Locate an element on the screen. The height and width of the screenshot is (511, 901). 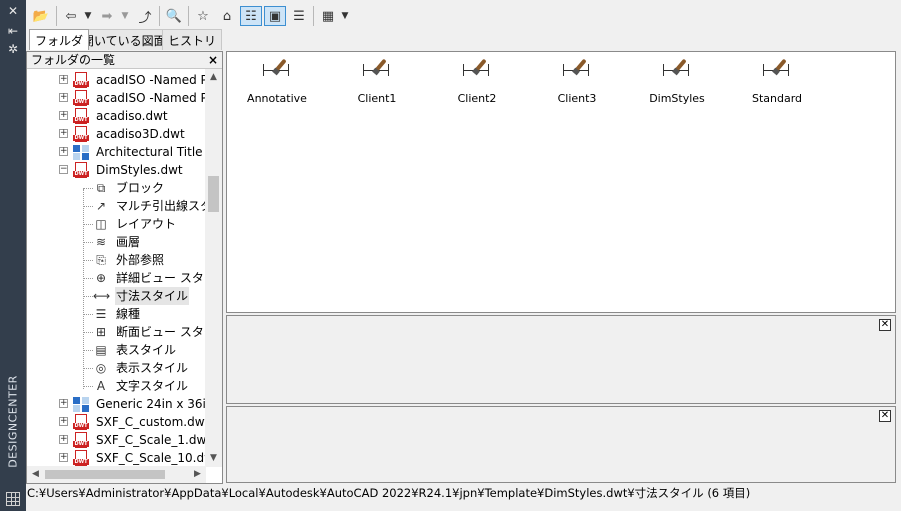
tree-item-label: レイアウト is located at coordinates (146, 224).